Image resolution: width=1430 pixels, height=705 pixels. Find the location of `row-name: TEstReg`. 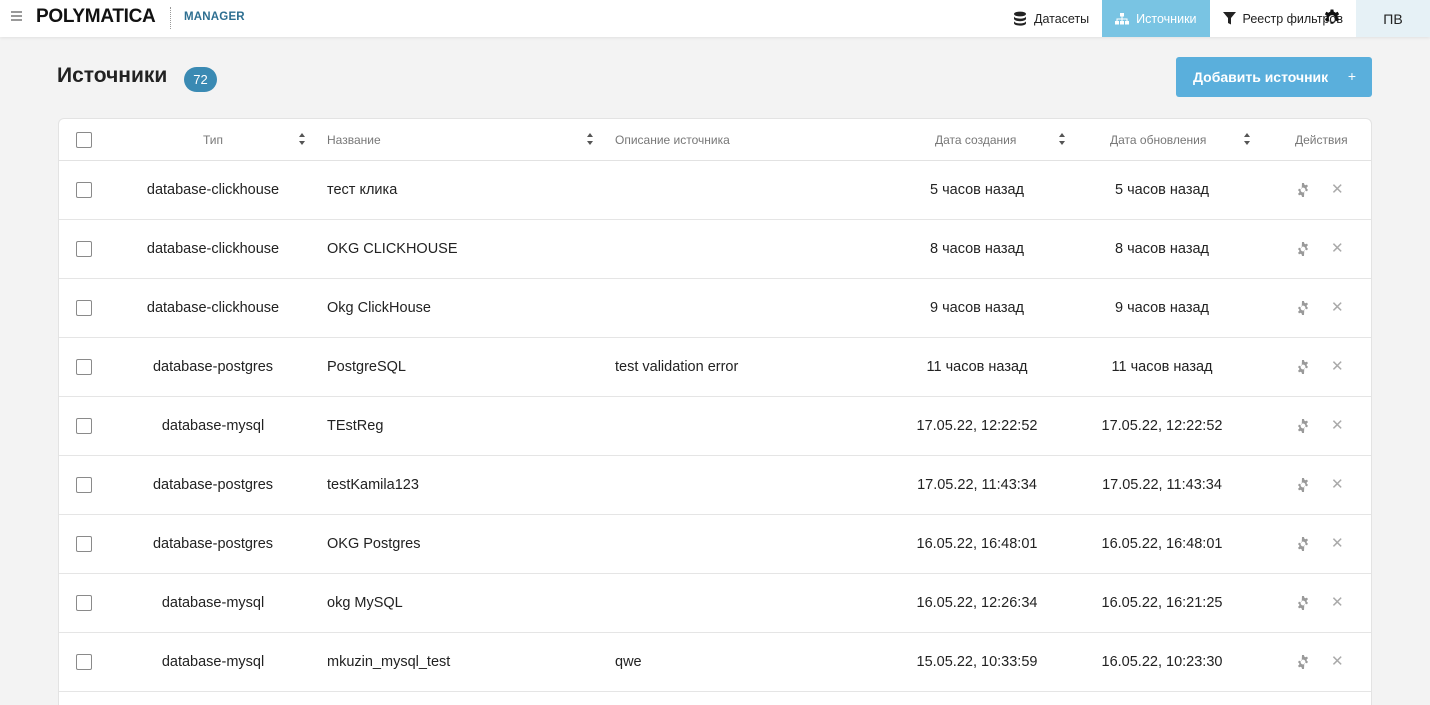

row-name: TEstReg is located at coordinates (355, 426).